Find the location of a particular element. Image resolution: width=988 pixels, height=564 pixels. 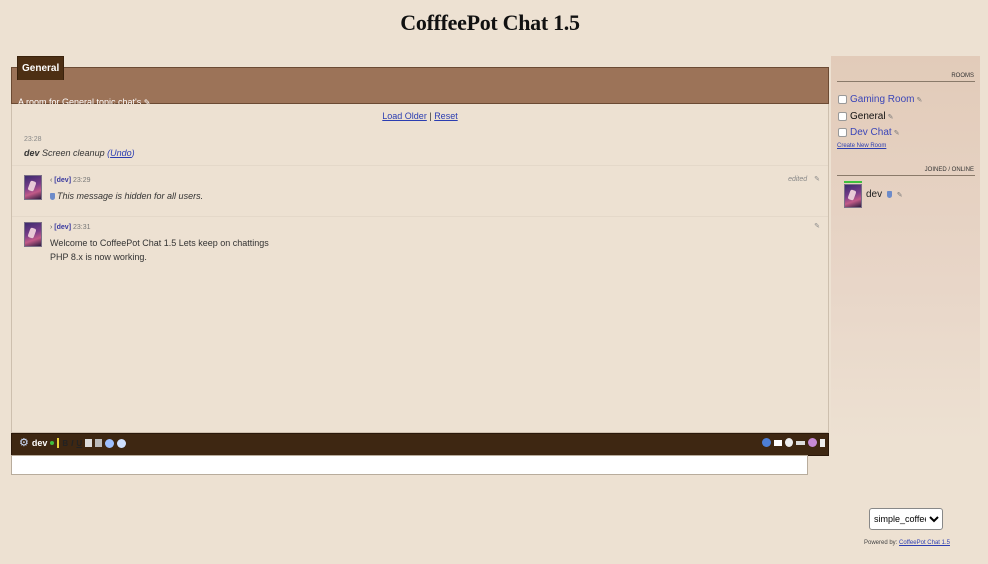

color-picker-icon is located at coordinates (58, 443).